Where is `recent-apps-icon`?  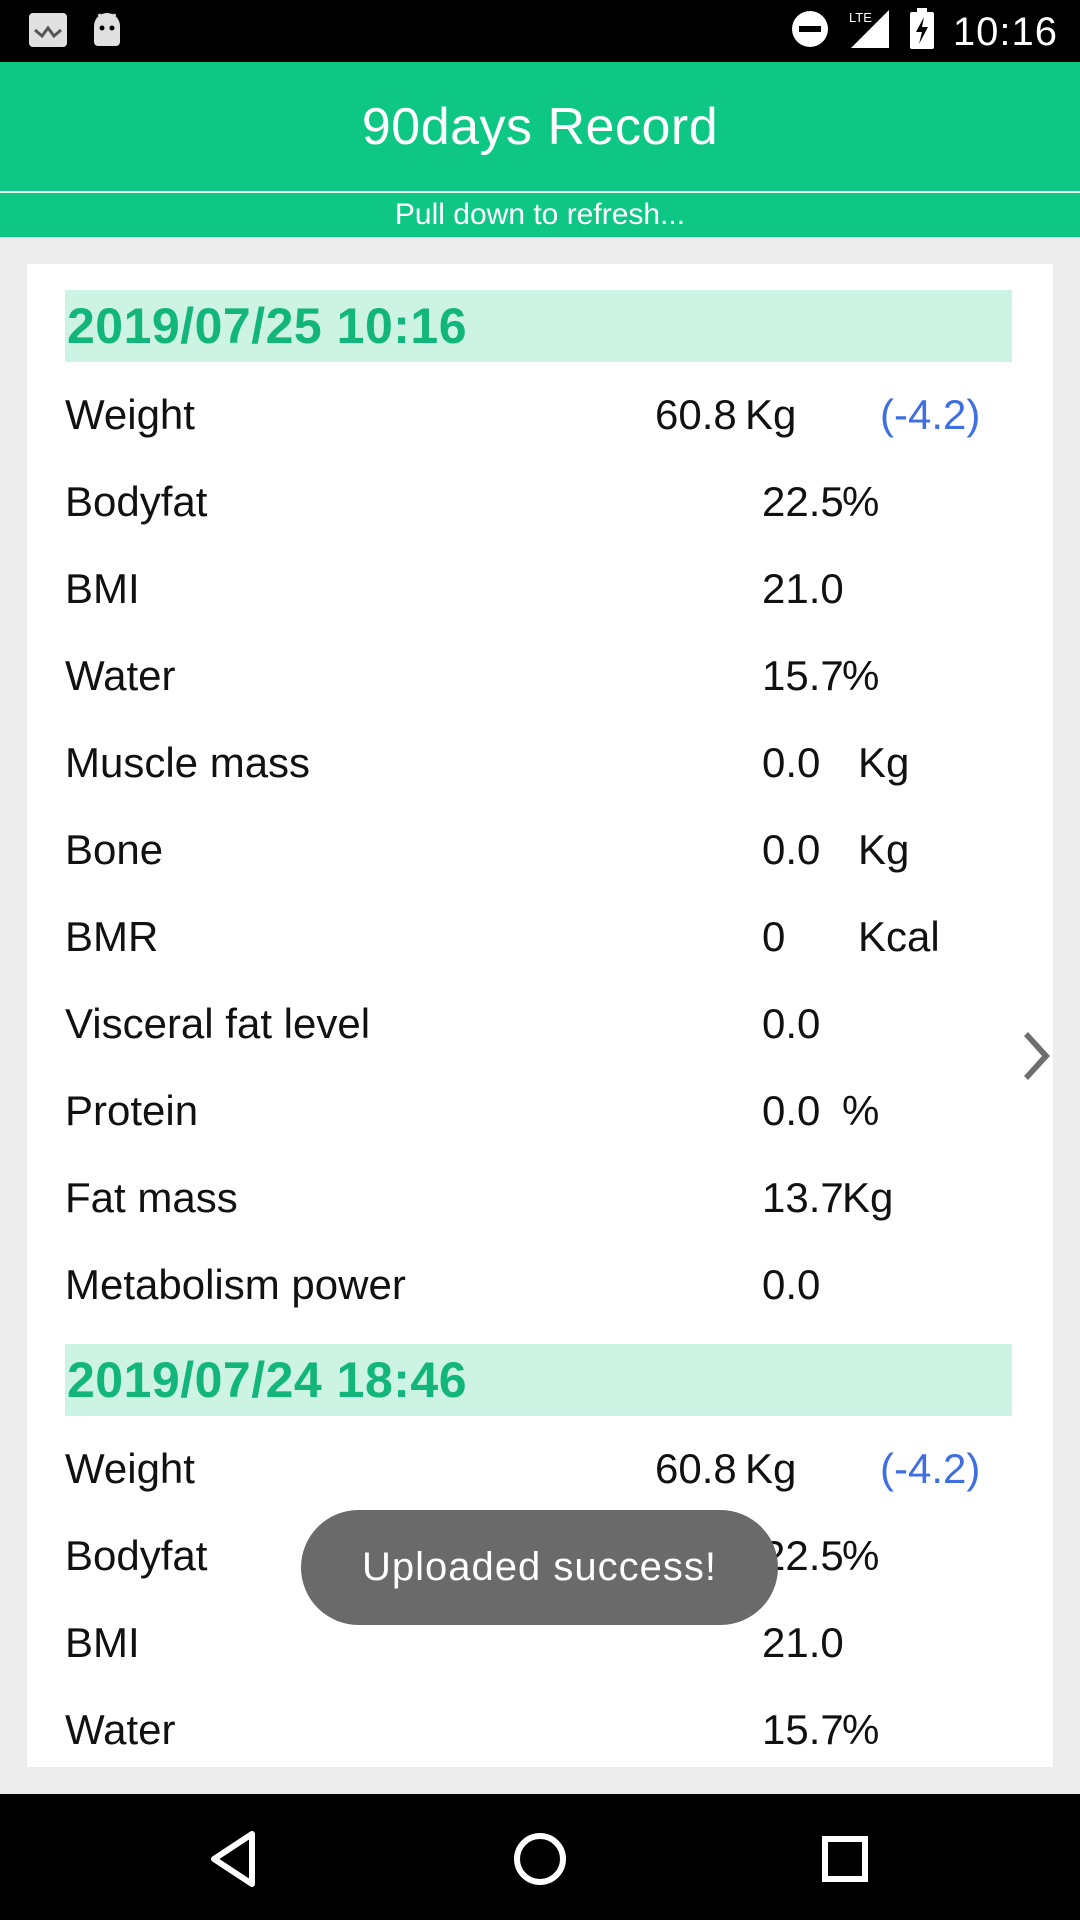 recent-apps-icon is located at coordinates (845, 1859).